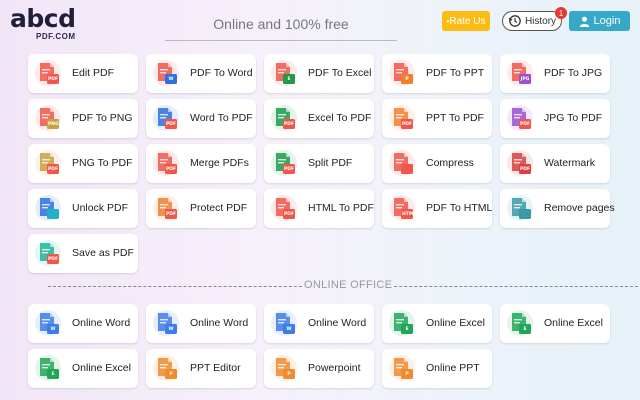 The height and width of the screenshot is (400, 640). What do you see at coordinates (340, 73) in the screenshot?
I see `tile-label: PDF To Excel` at bounding box center [340, 73].